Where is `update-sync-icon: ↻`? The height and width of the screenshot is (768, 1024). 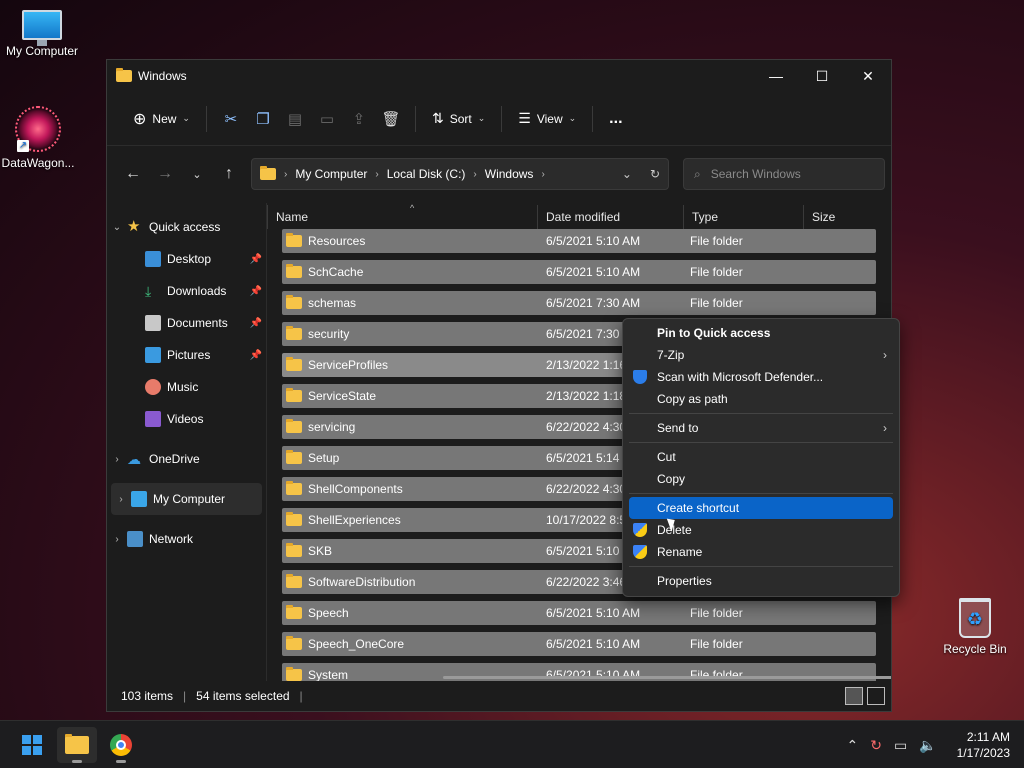
update-sync-icon: ↻ is located at coordinates (876, 745).